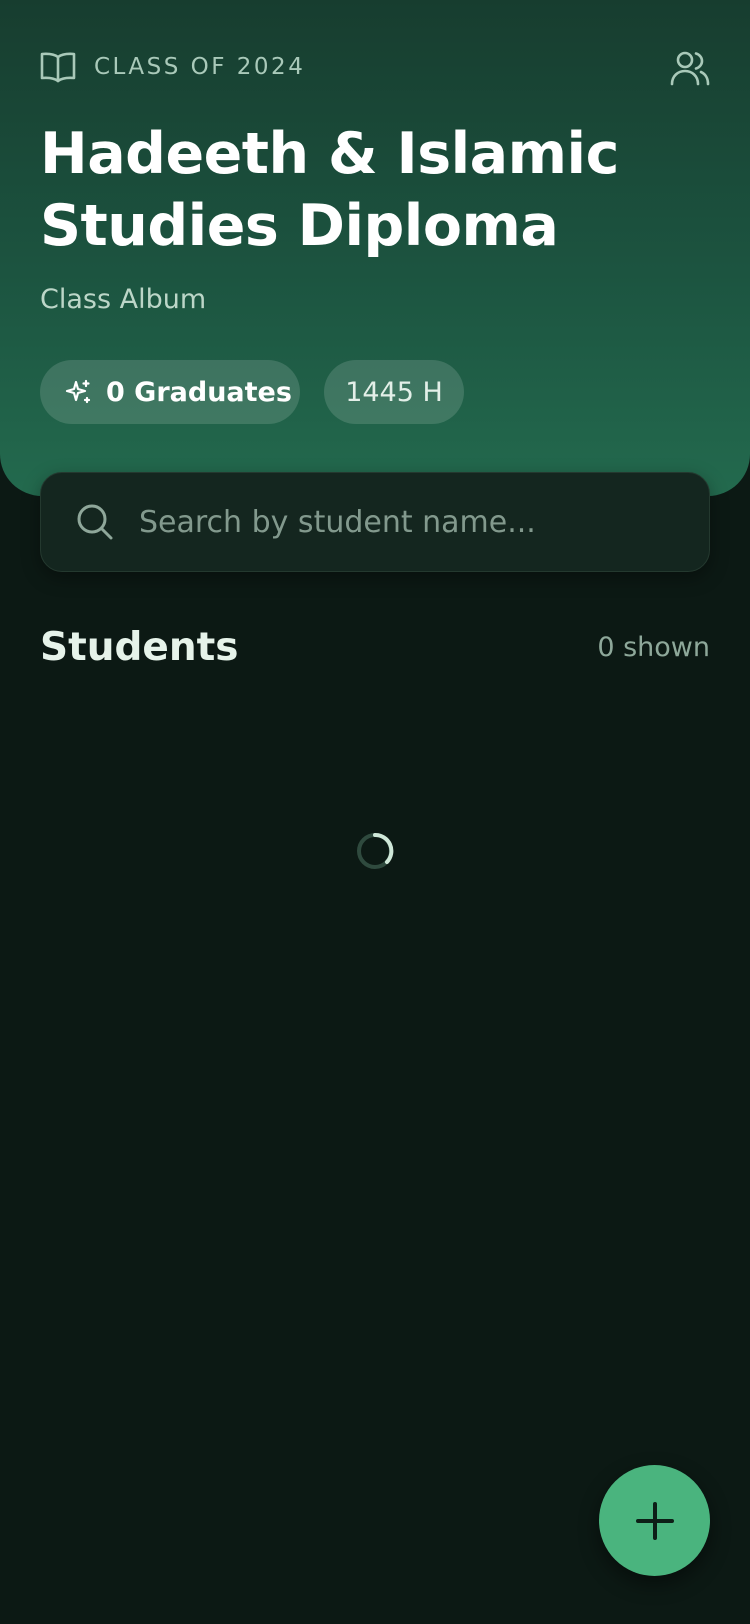 Image resolution: width=750 pixels, height=1624 pixels. I want to click on open-book-icon, so click(58, 67).